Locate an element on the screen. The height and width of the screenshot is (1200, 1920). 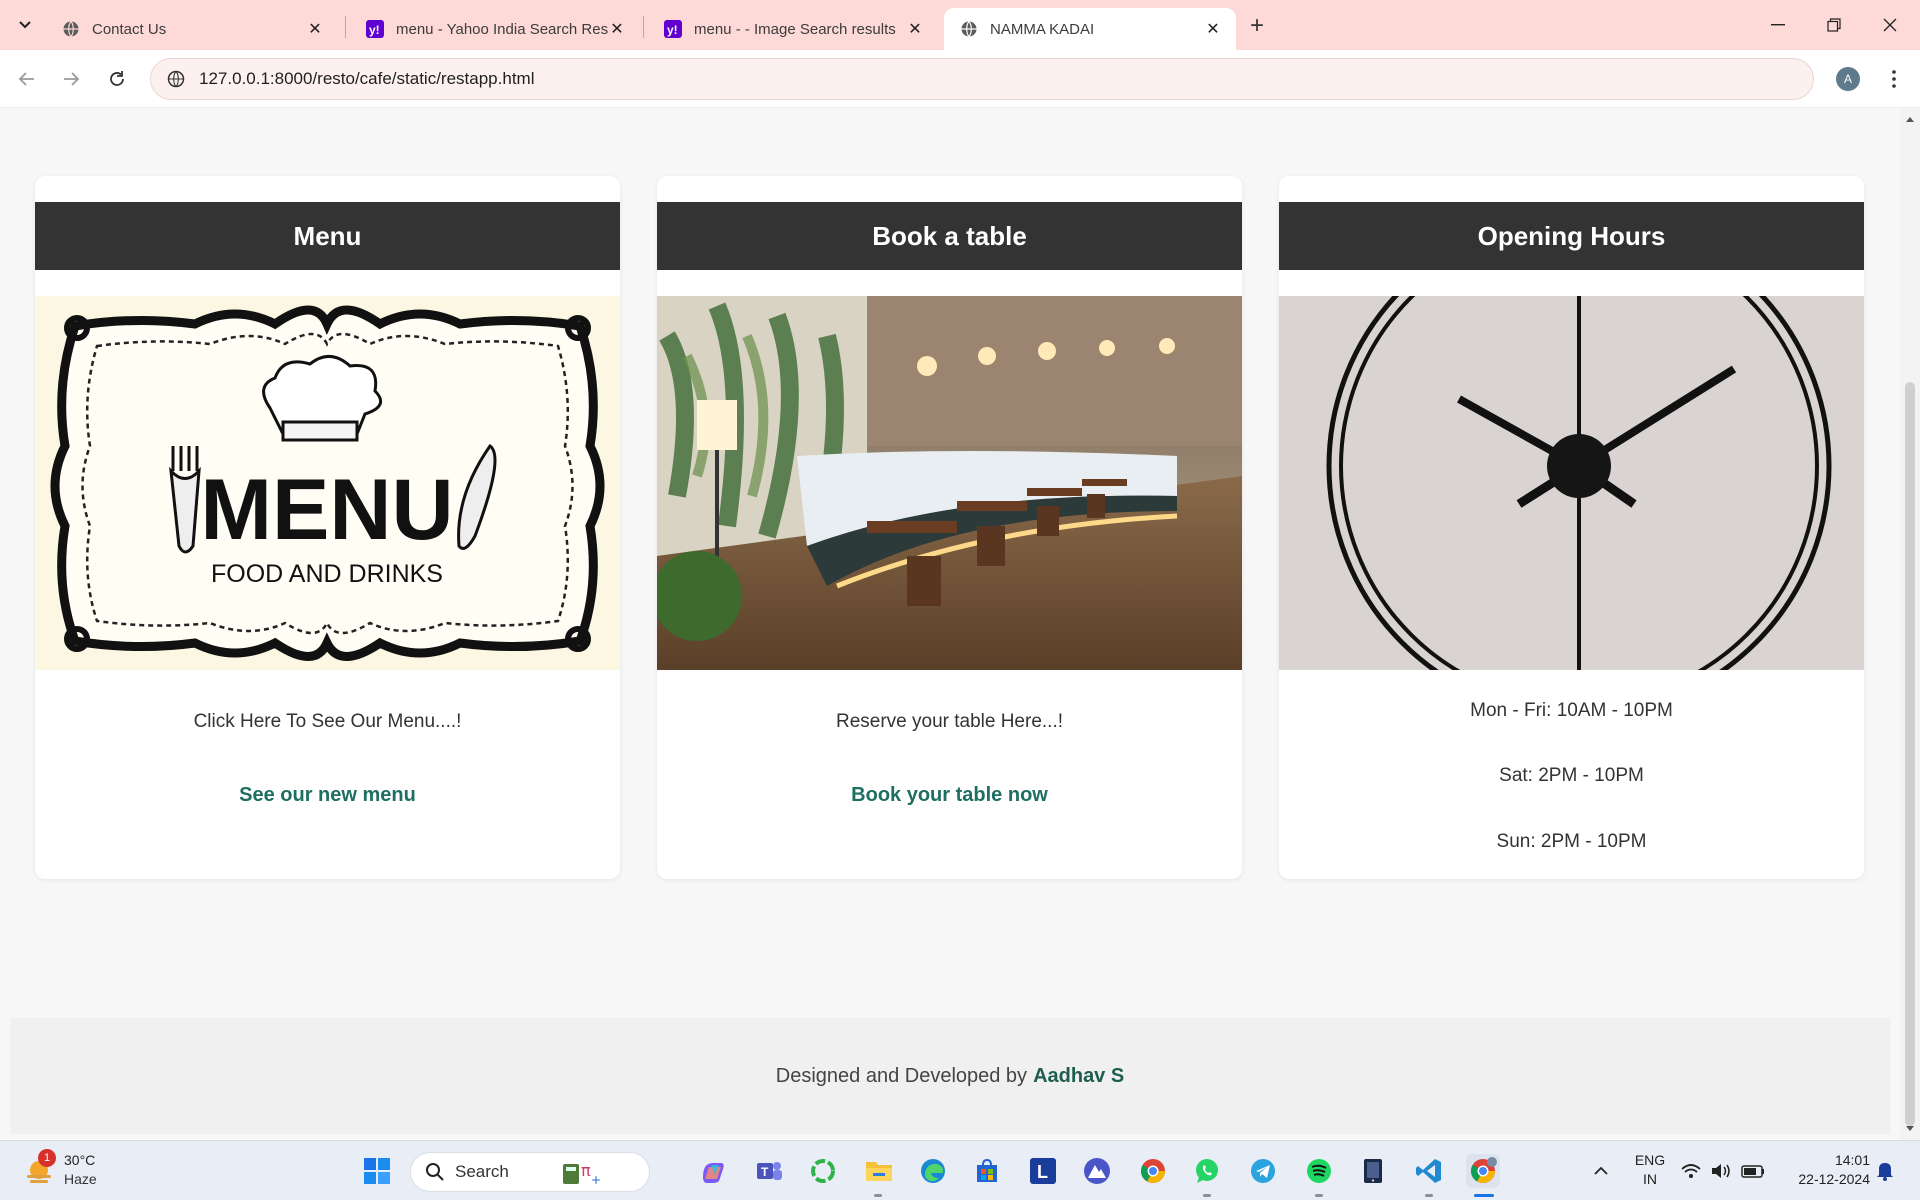
hours-saturday: Sat: 2PM - 10PM is located at coordinates (1571, 775).